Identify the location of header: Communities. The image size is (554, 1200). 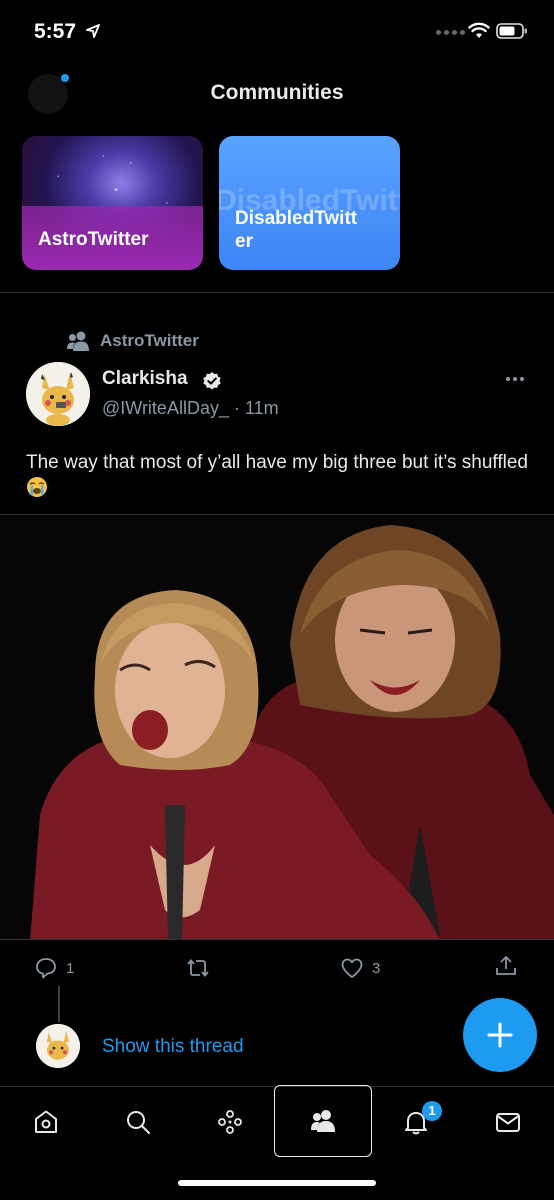
(277, 96).